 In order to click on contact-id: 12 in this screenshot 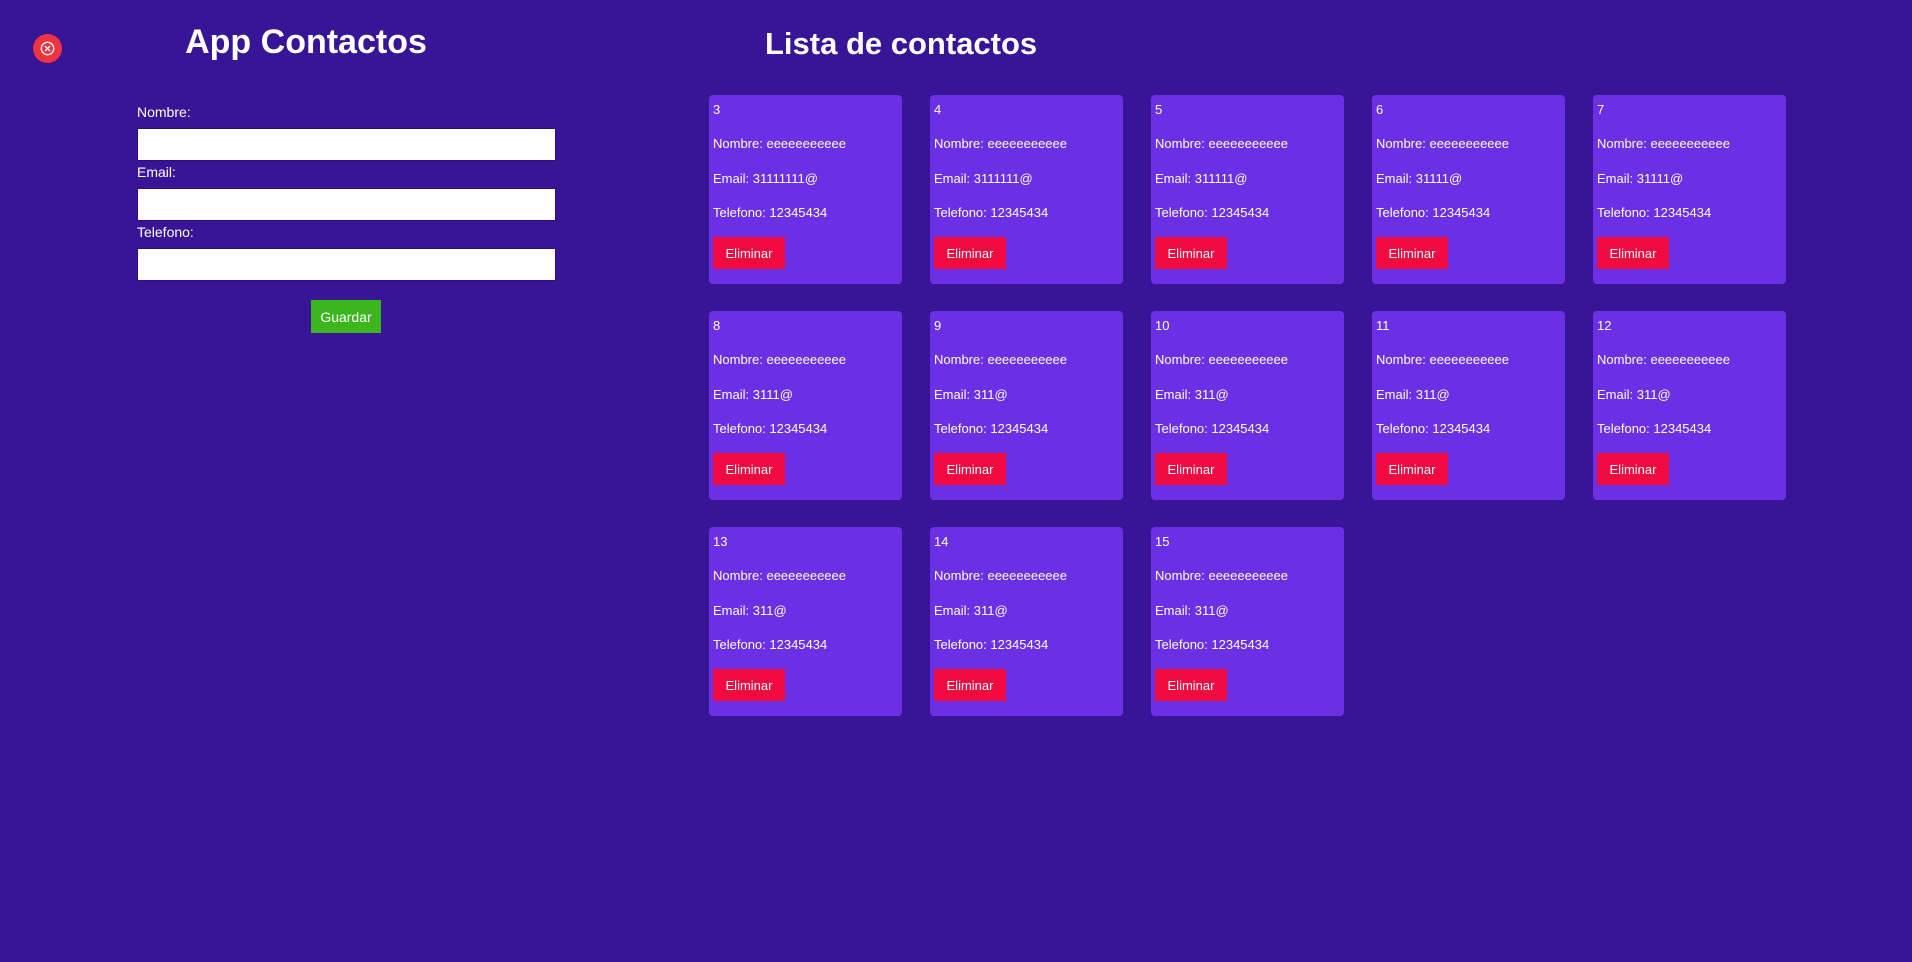, I will do `click(1604, 325)`.